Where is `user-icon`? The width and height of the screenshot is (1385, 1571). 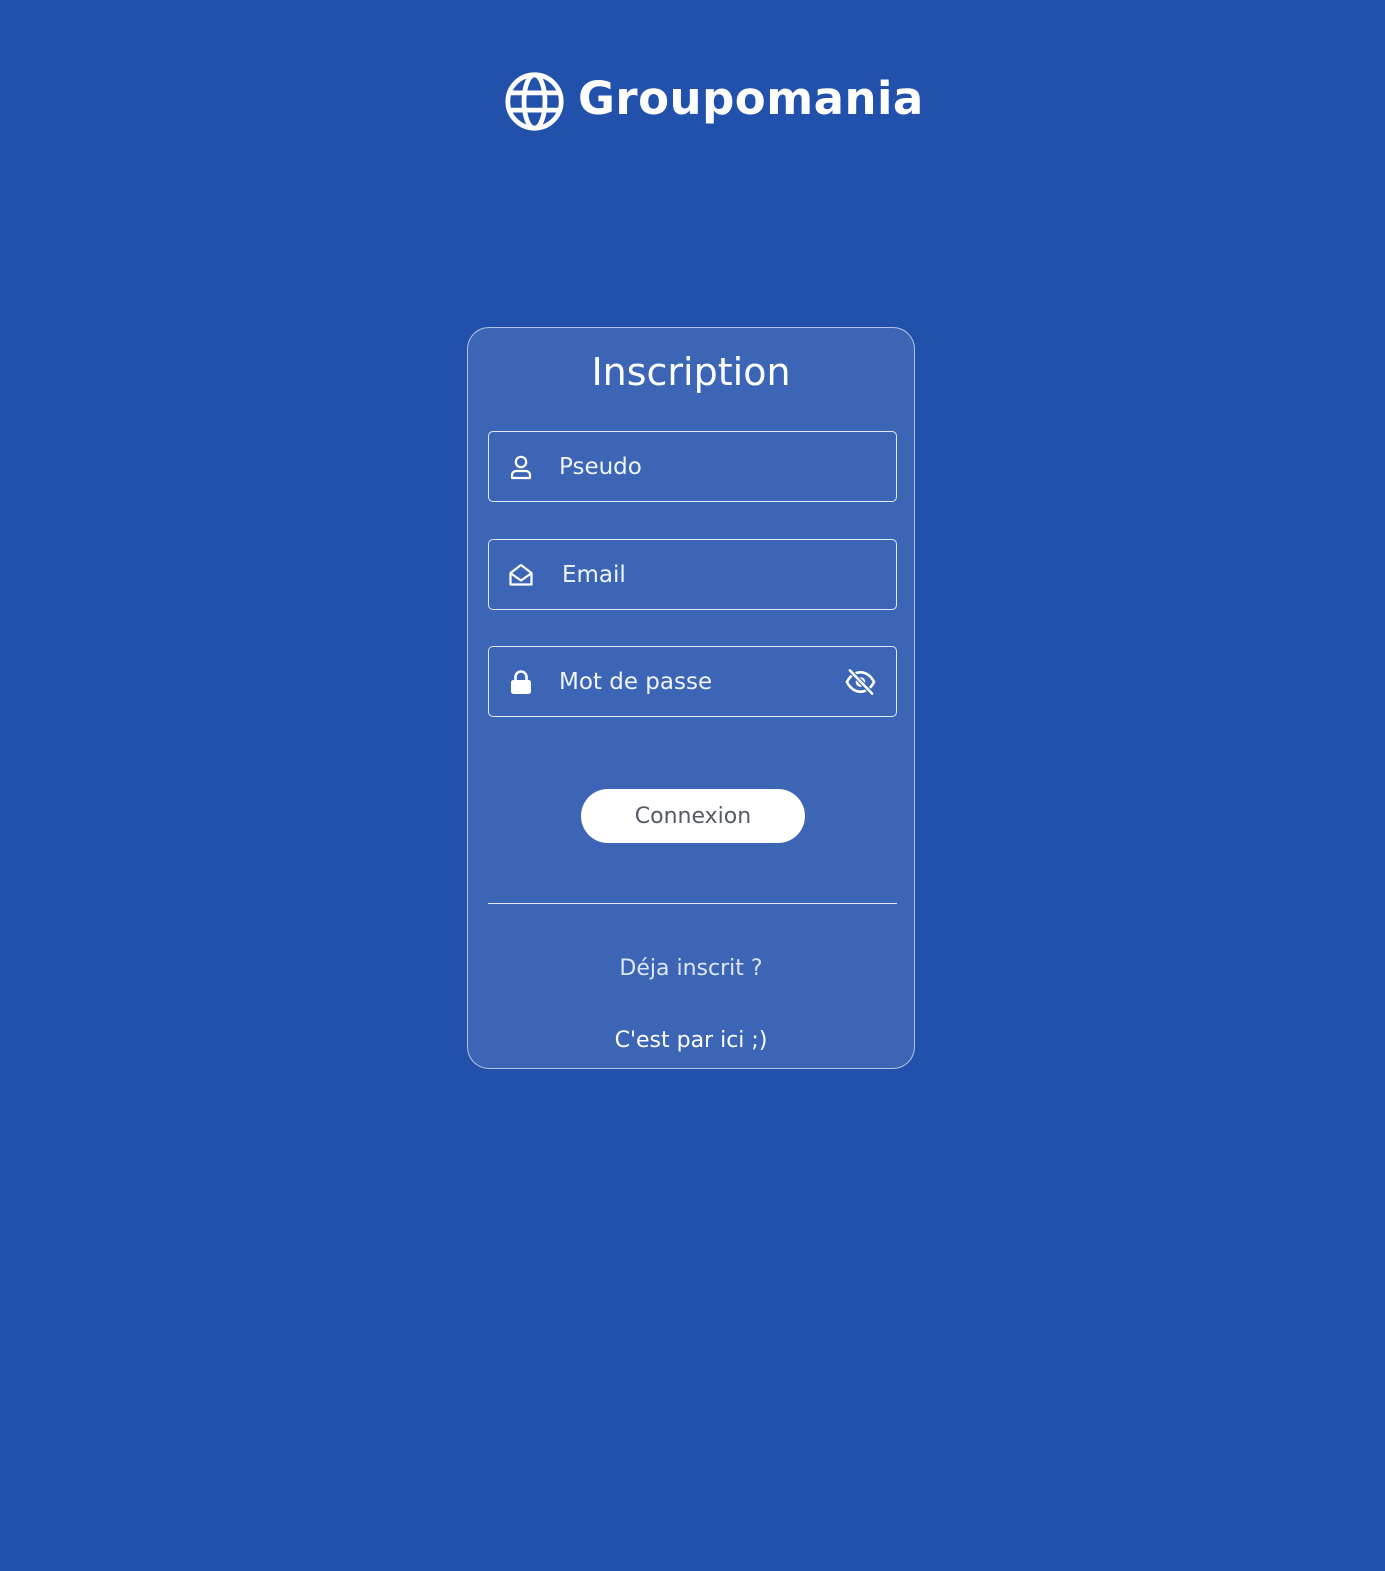 user-icon is located at coordinates (521, 467).